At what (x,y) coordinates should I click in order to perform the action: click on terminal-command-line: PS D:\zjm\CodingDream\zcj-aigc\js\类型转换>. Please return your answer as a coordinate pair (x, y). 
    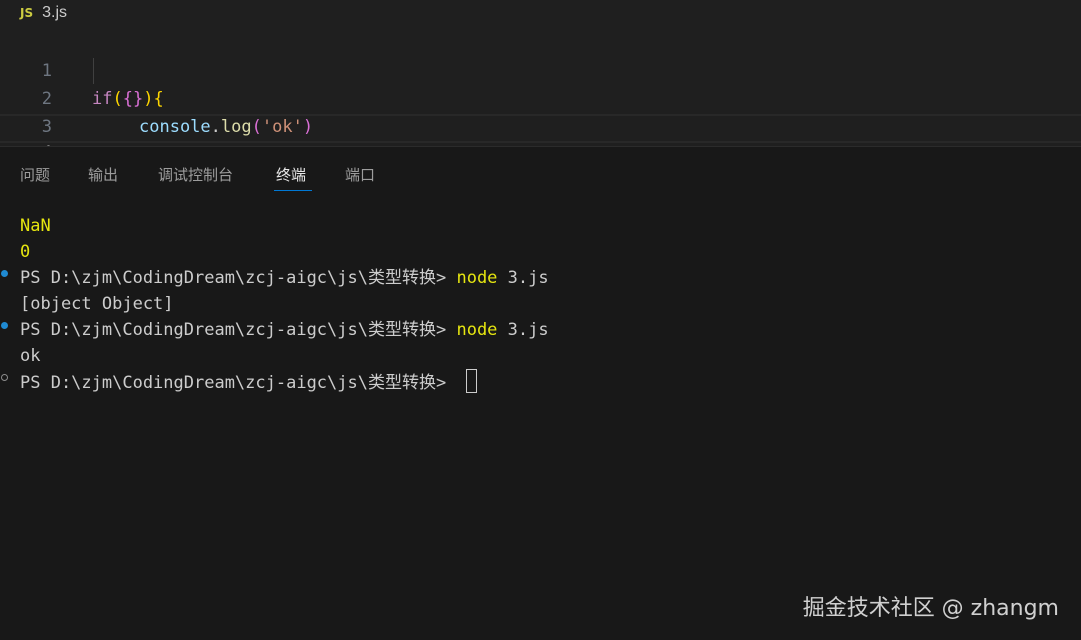
    Looking at the image, I should click on (249, 382).